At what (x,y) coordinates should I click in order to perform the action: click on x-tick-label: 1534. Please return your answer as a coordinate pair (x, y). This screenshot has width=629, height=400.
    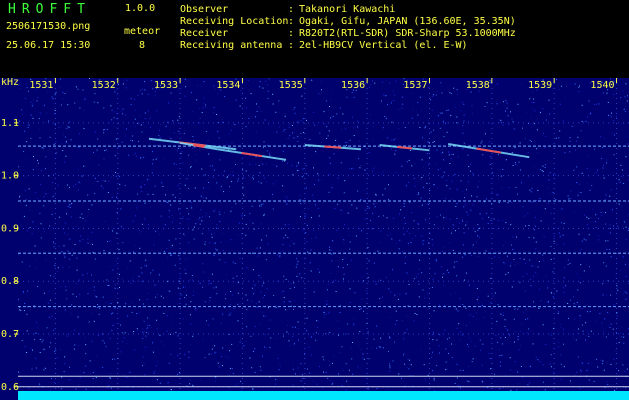
    Looking at the image, I should click on (228, 85).